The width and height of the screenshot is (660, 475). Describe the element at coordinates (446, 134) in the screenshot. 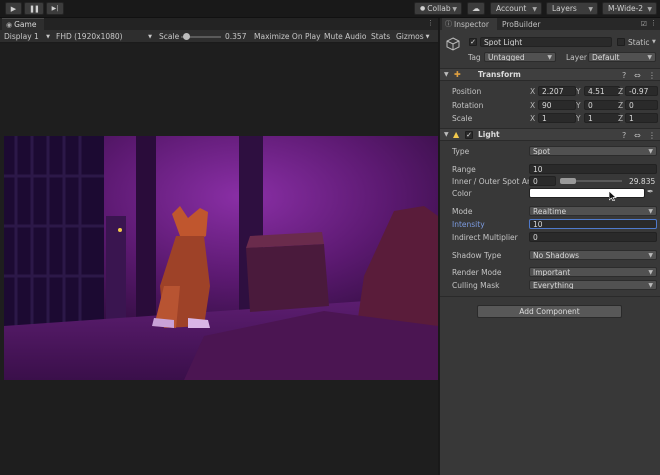

I see `foldout-arrow-icon: ▼` at that location.